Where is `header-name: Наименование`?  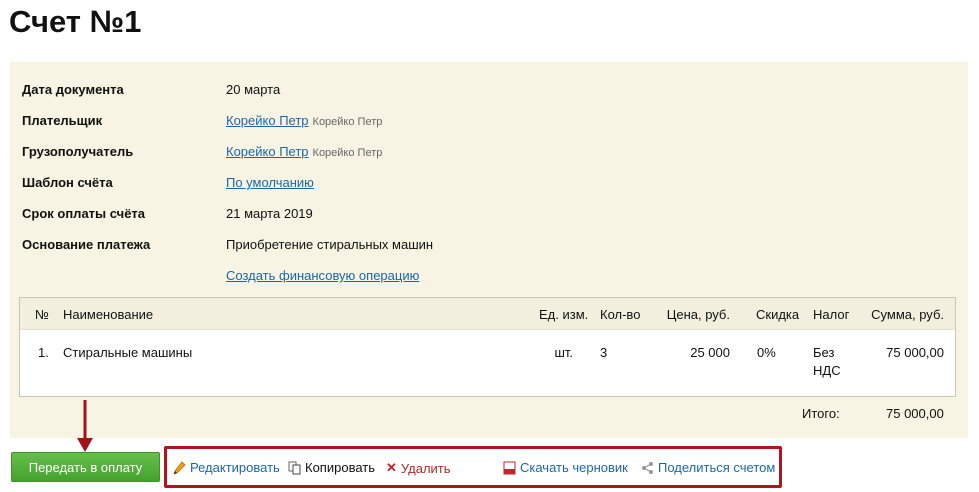 header-name: Наименование is located at coordinates (108, 314).